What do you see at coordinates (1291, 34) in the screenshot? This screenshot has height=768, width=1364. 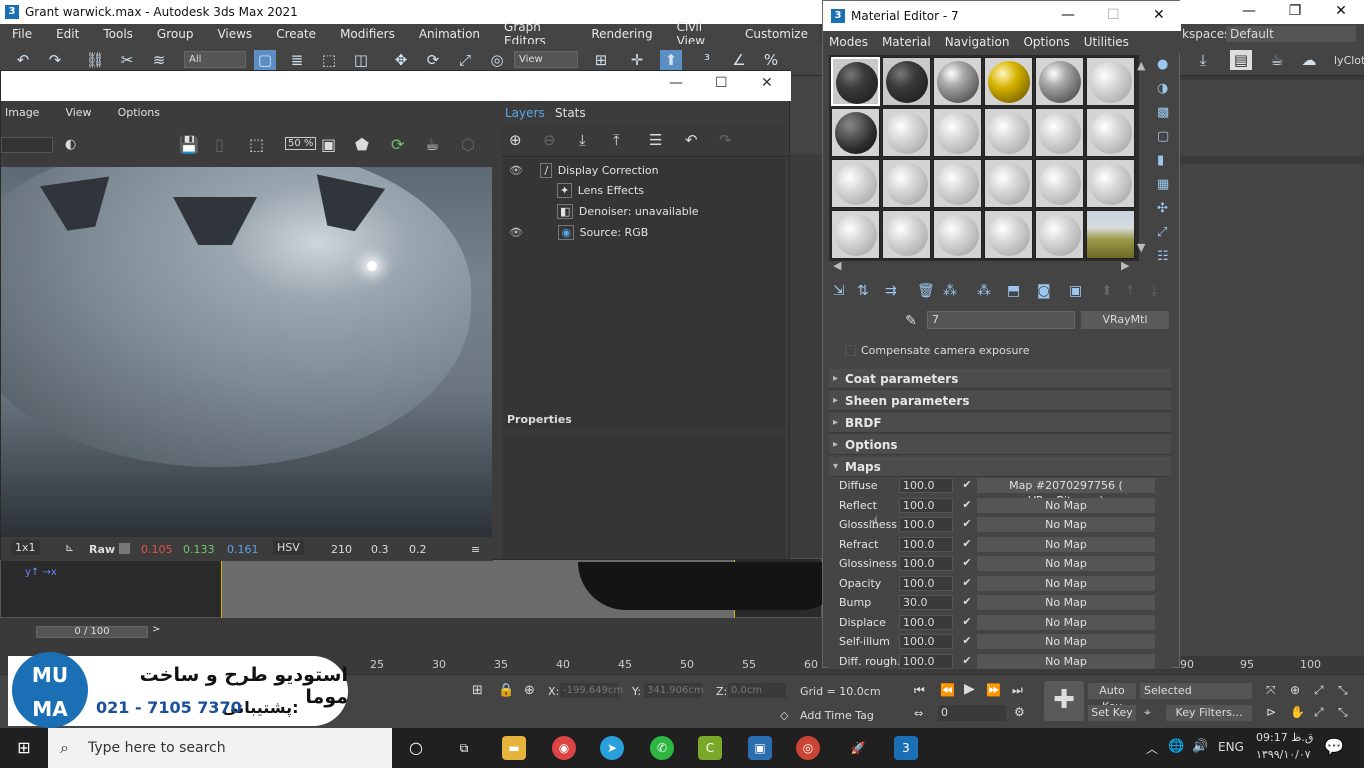 I see `workspaces-dropdown: Default` at bounding box center [1291, 34].